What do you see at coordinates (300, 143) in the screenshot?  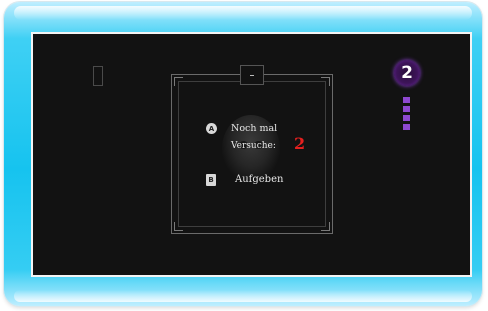 I see `tries-remaining-count: 2` at bounding box center [300, 143].